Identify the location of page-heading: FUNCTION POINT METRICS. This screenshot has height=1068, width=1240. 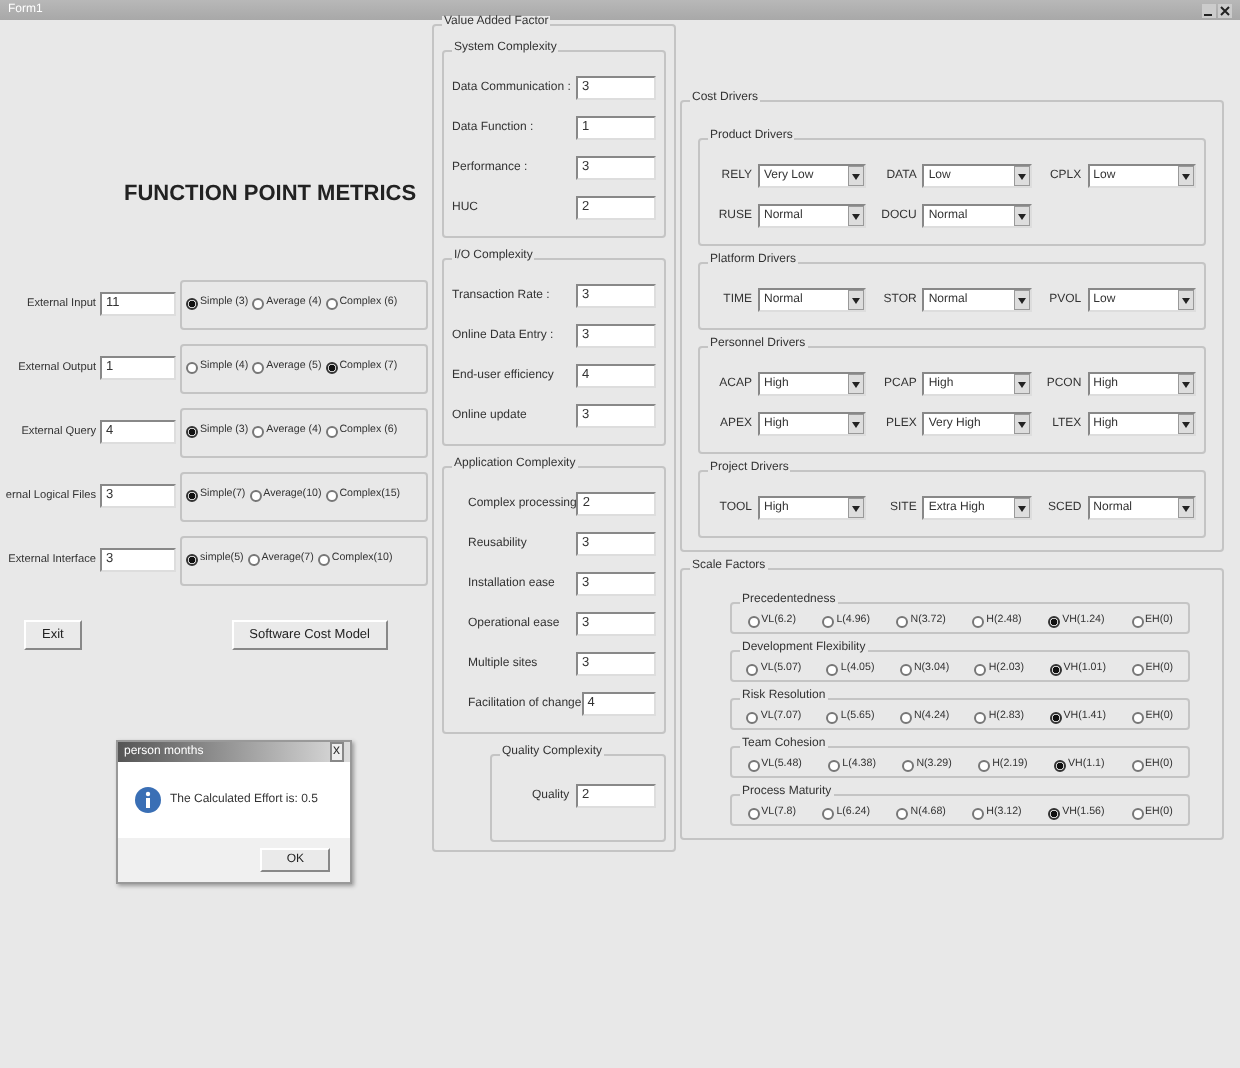
(270, 194).